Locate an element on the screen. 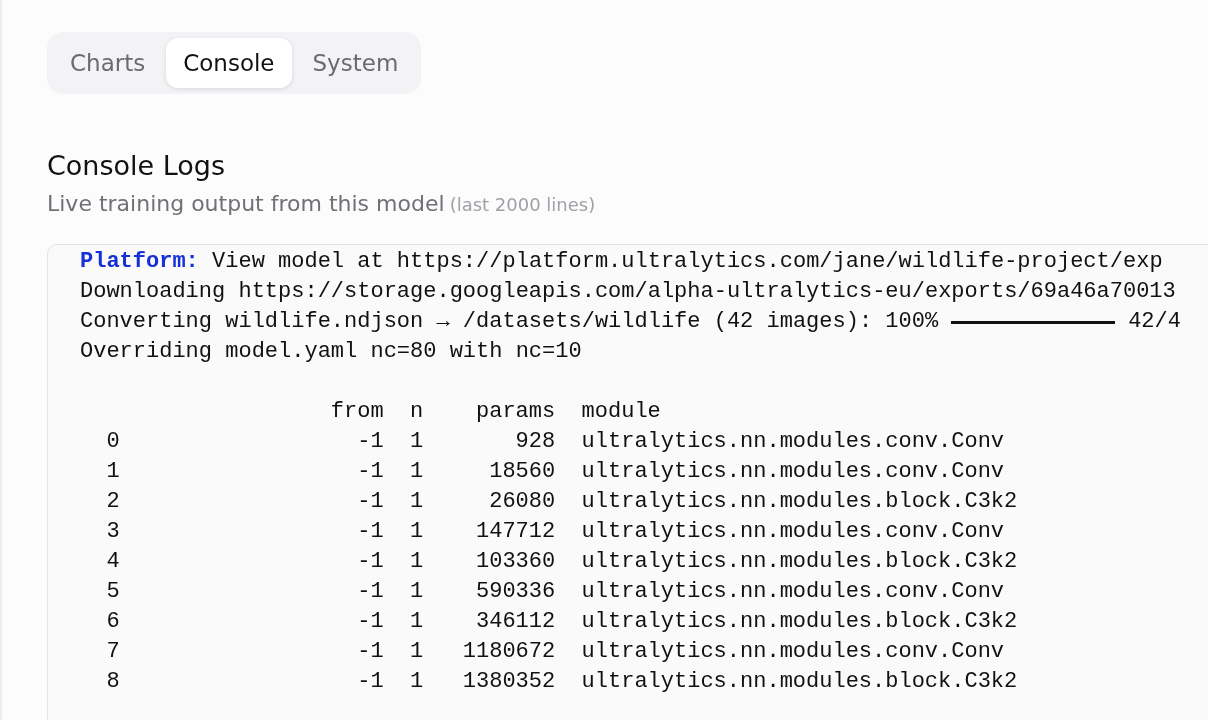 The image size is (1208, 720). table-cell-text: 6 is located at coordinates (113, 622).